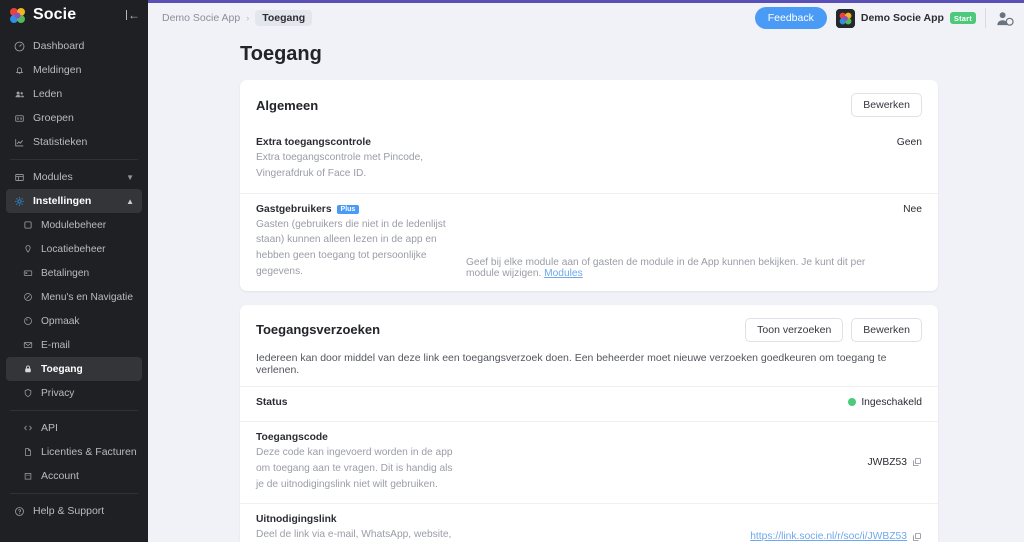 The image size is (1024, 542). Describe the element at coordinates (62, 201) in the screenshot. I see `sidebar-item-label: Instellingen` at that location.